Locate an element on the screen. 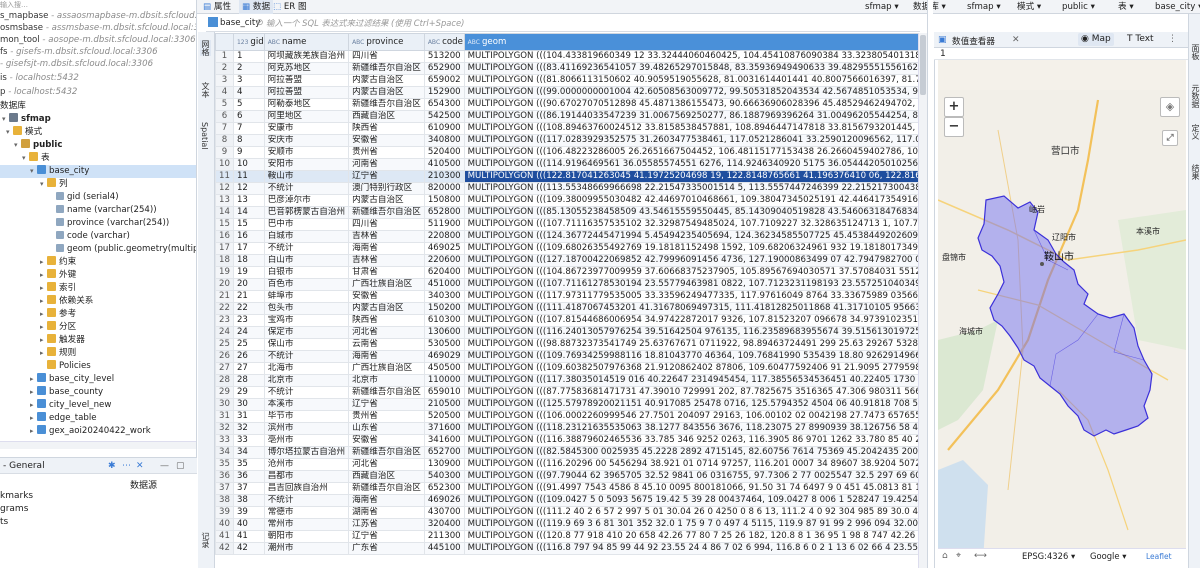 The image size is (1200, 568). row-number: 20 is located at coordinates (224, 284).